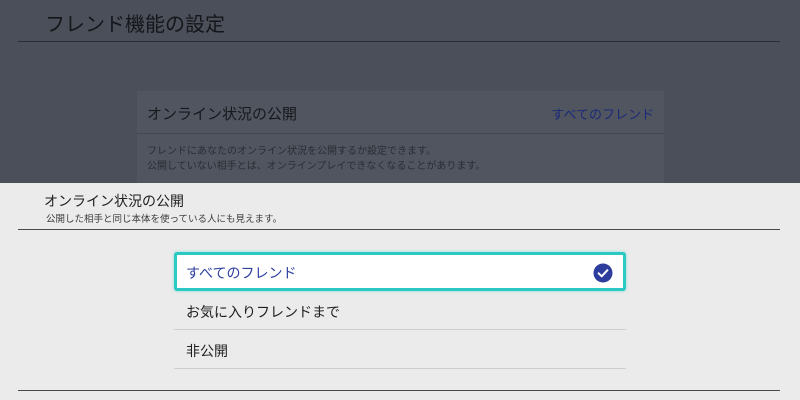 This screenshot has width=800, height=400. Describe the element at coordinates (399, 390) in the screenshot. I see `sheet-footer-divider` at that location.